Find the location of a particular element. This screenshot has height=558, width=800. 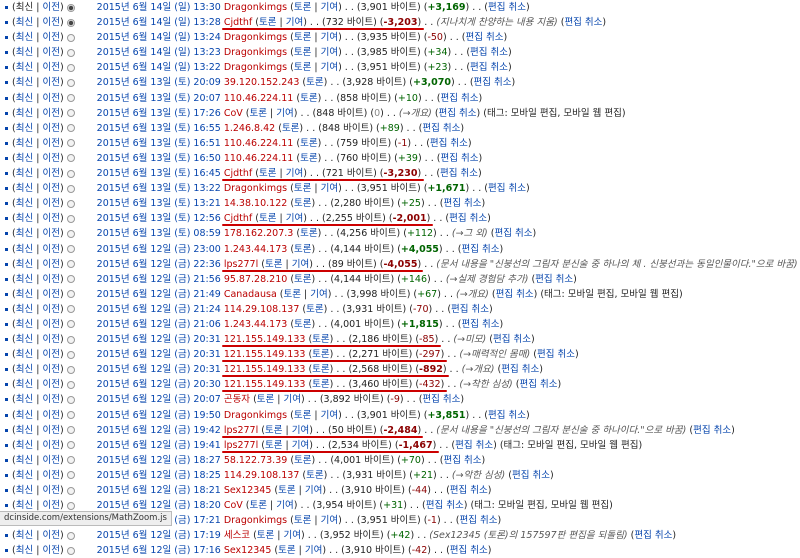

revision-date-link: 2015년 6월 13일 (토) 16:50 is located at coordinates (159, 158).